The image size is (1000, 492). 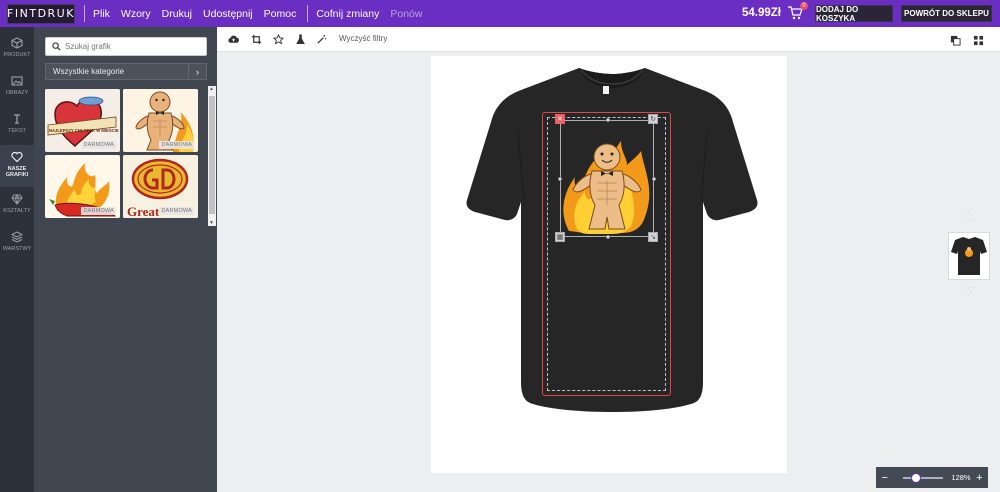 I want to click on search-box, so click(x=126, y=46).